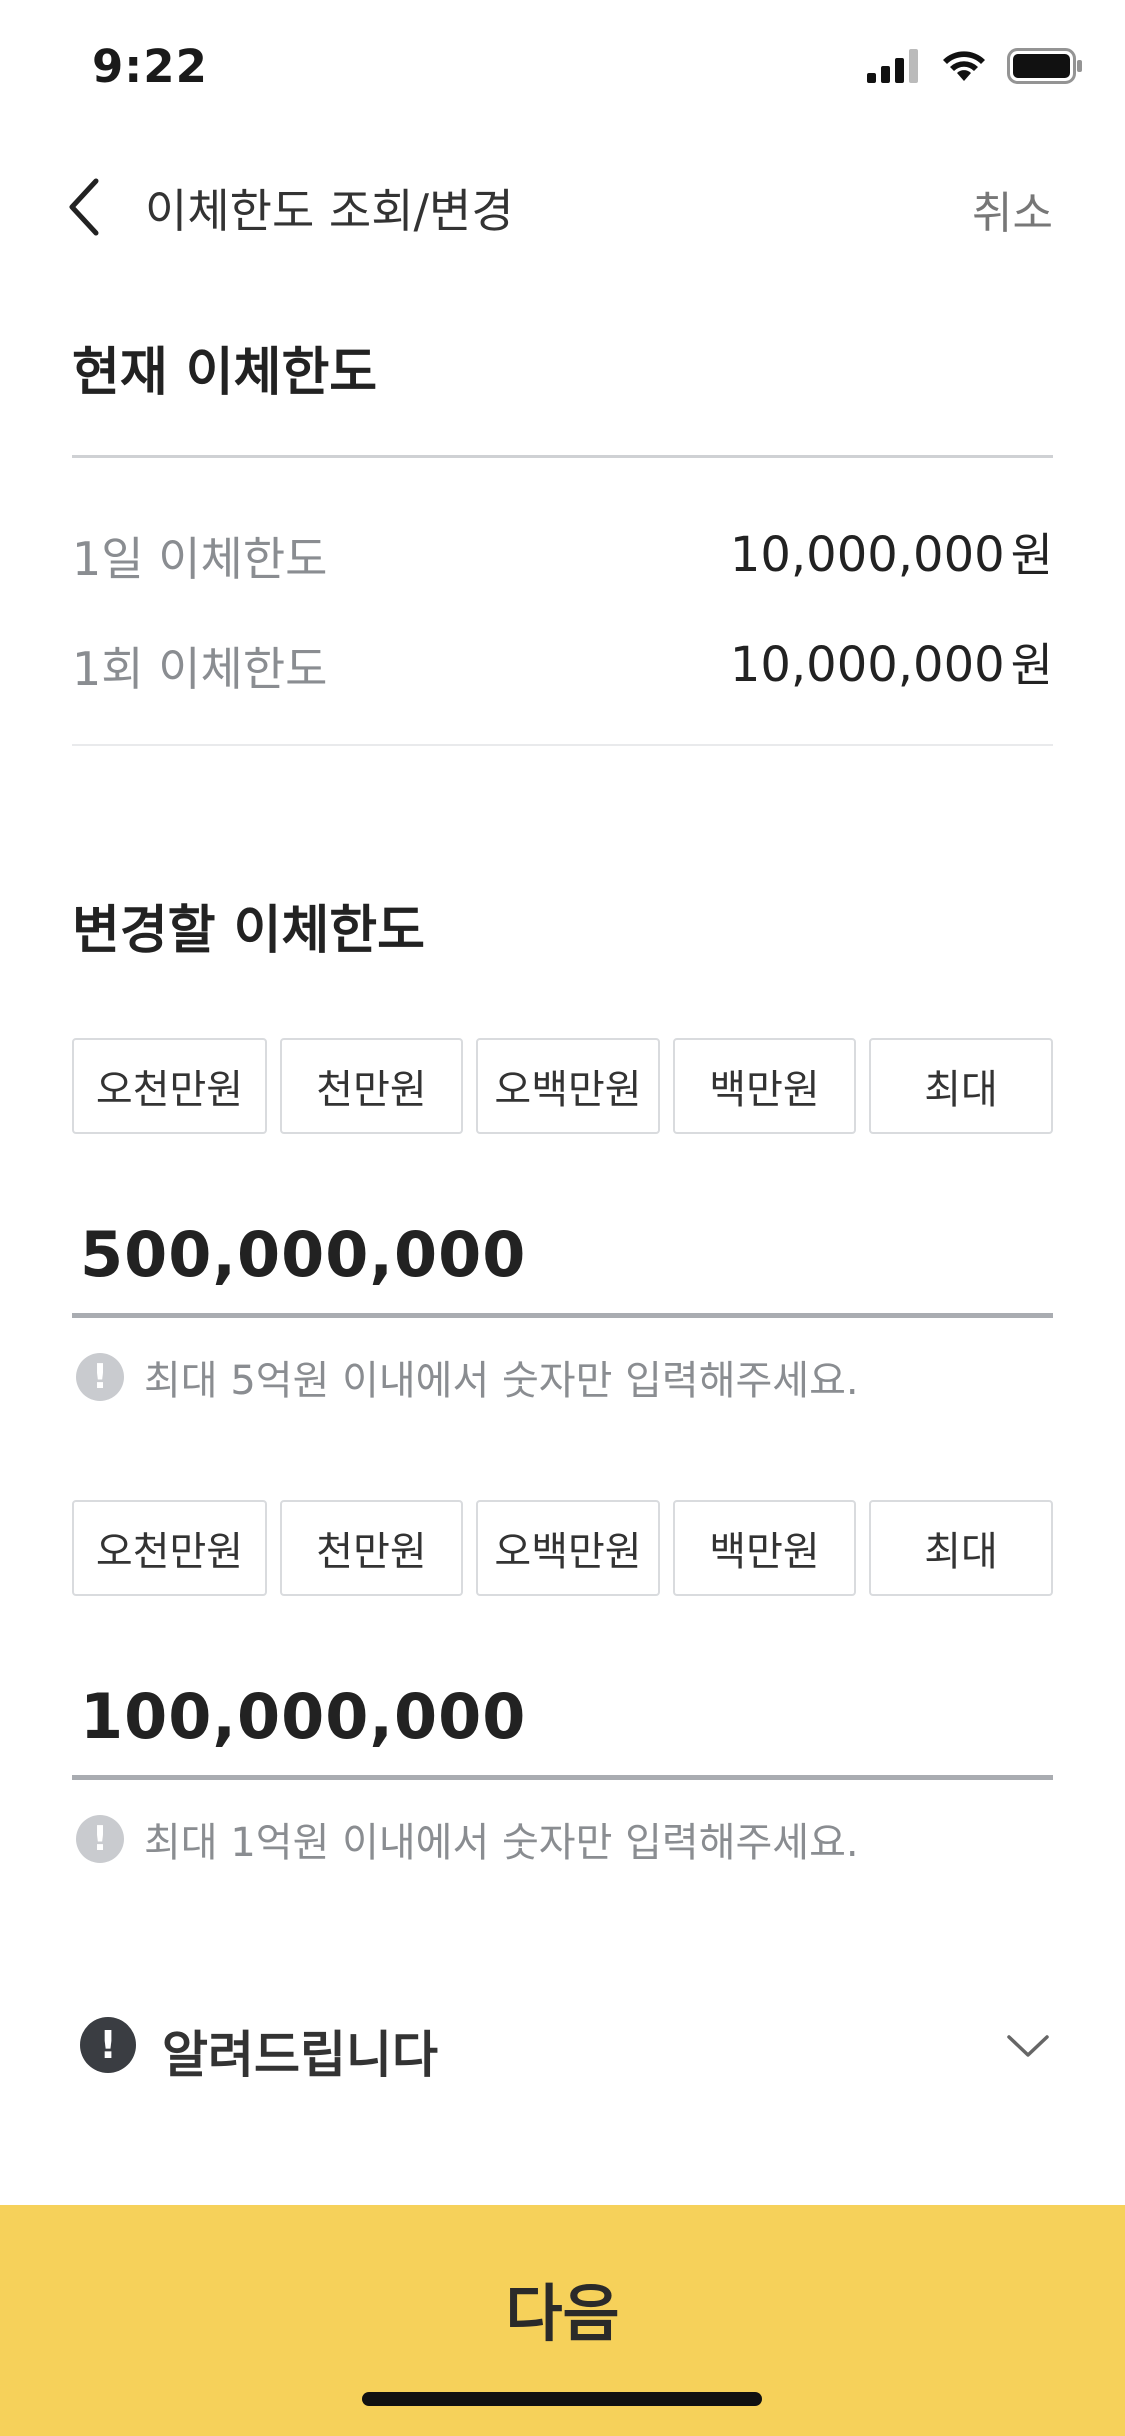 This screenshot has height=2436, width=1125. Describe the element at coordinates (867, 665) in the screenshot. I see `once-limit-amount: 10,000,000` at that location.